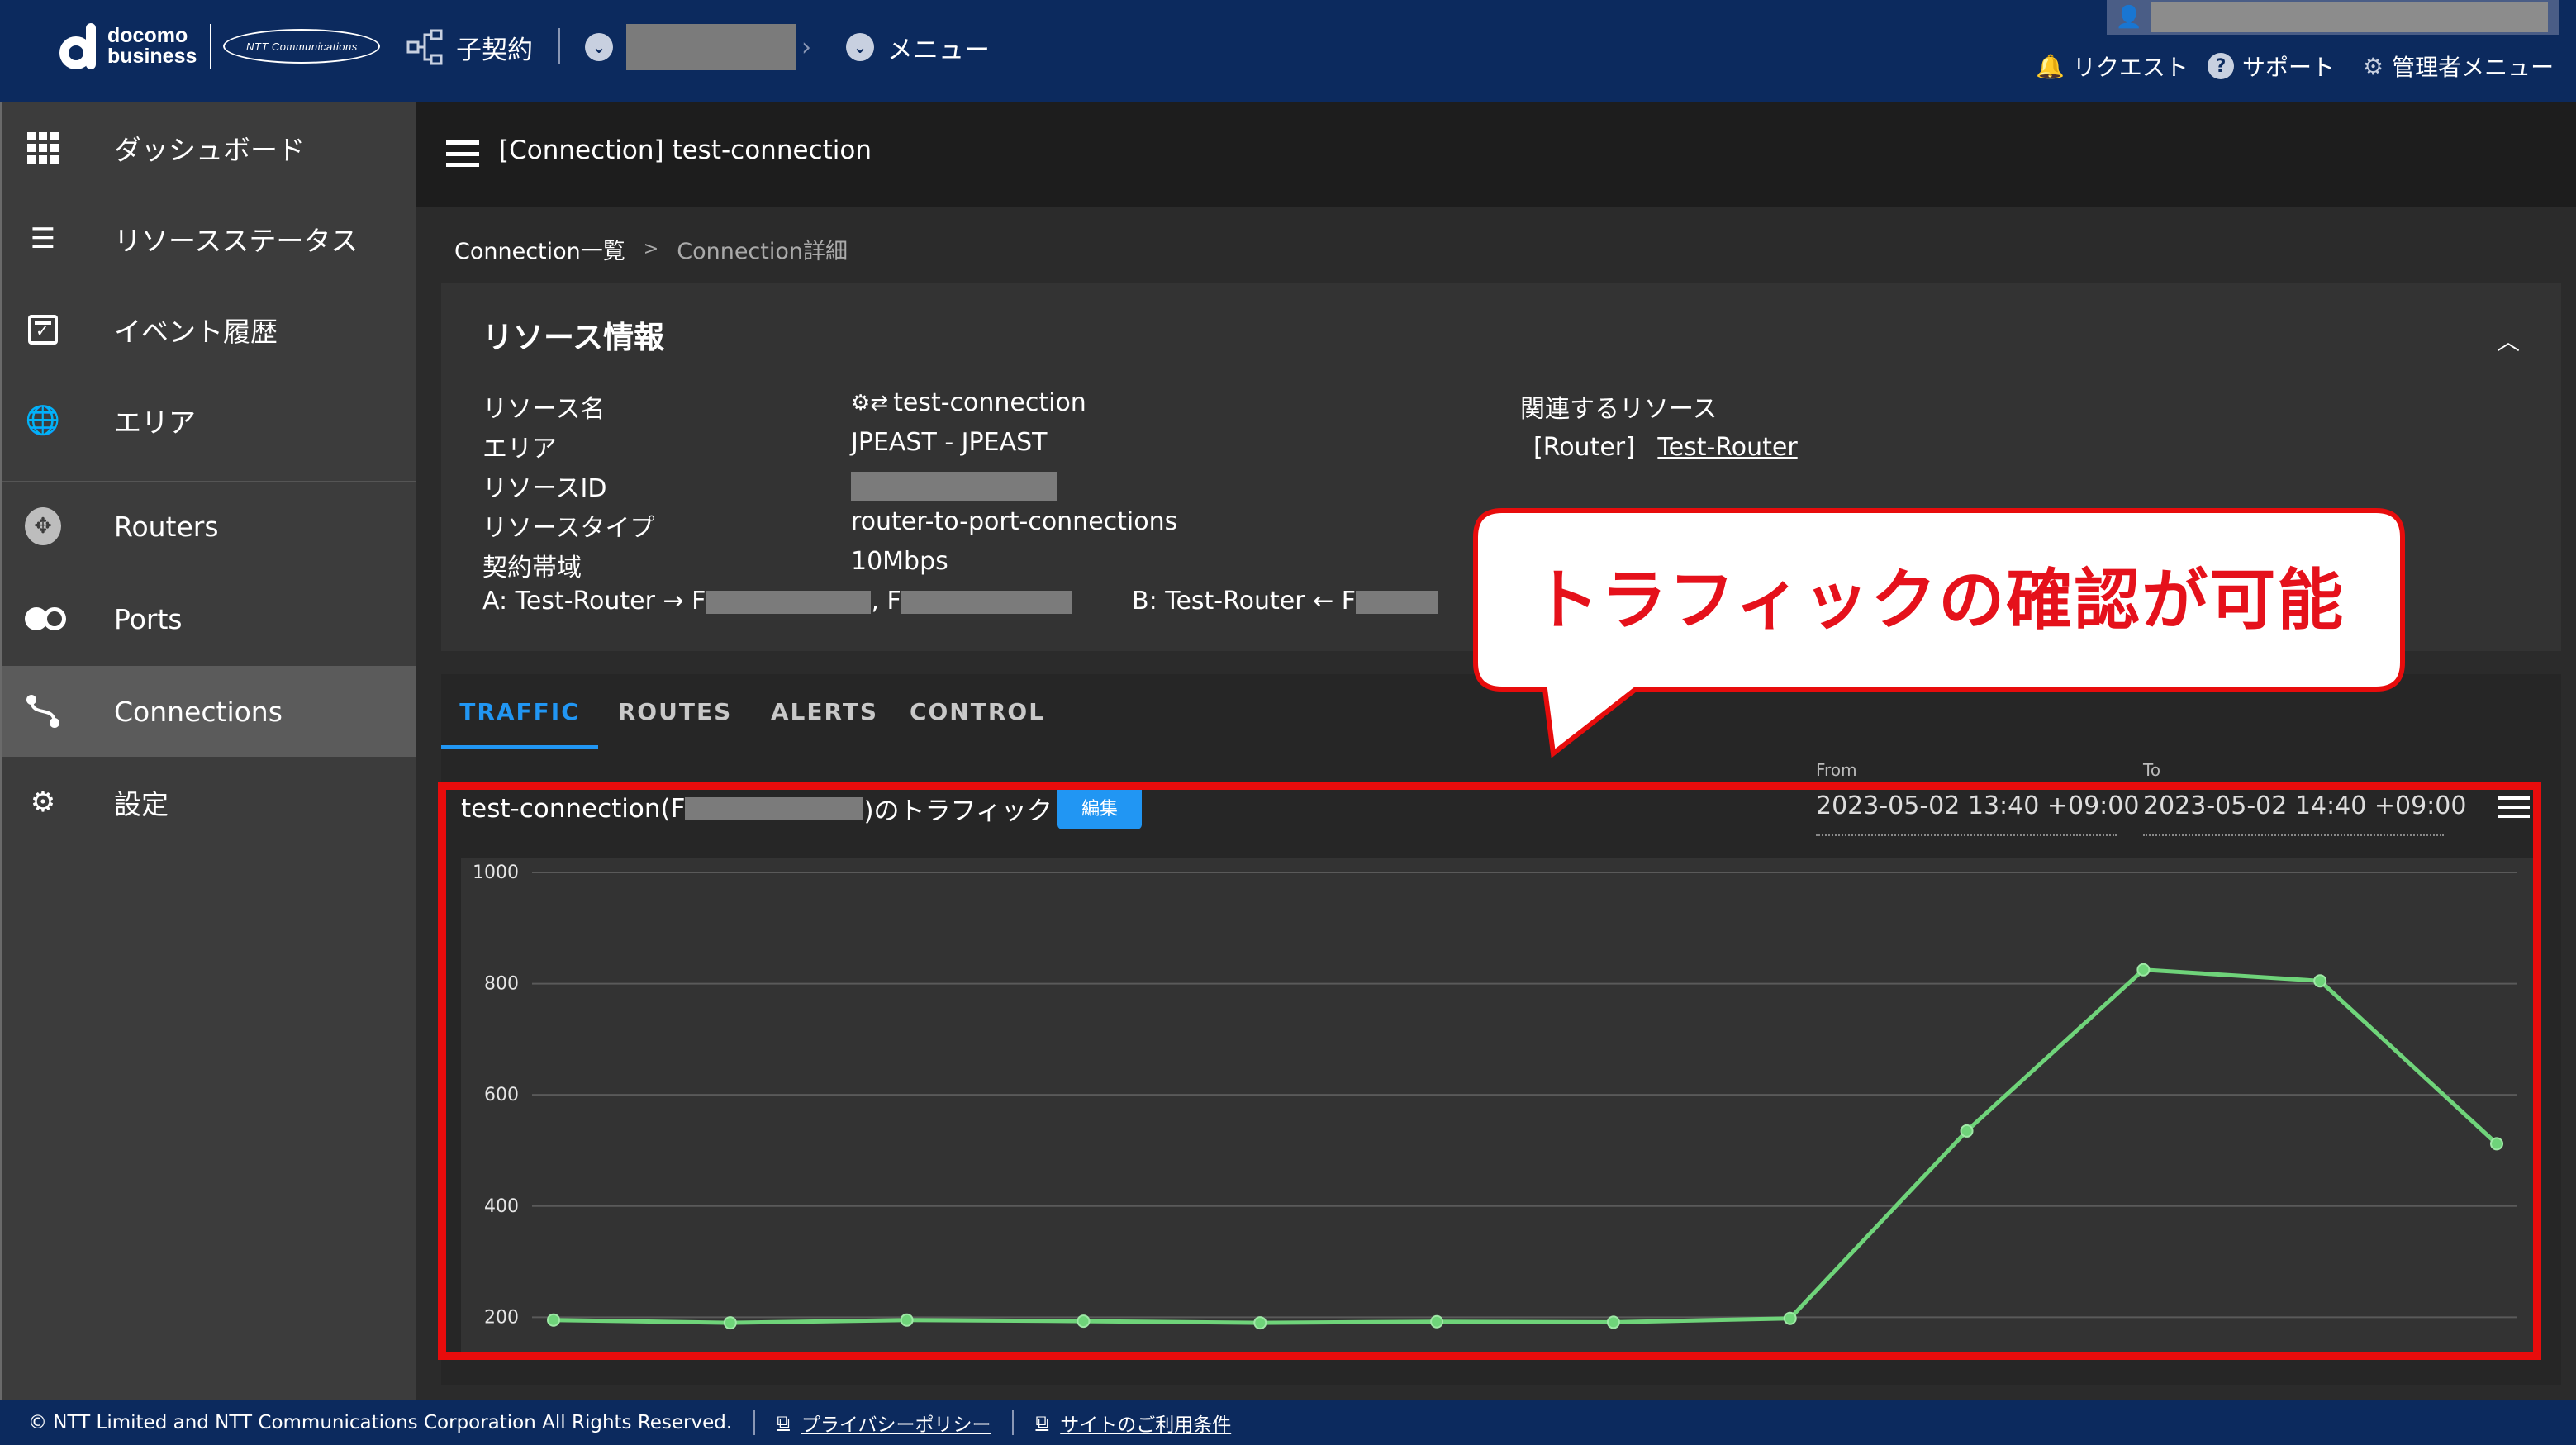 The height and width of the screenshot is (1445, 2576). I want to click on support-link: ? サポート, so click(2271, 66).